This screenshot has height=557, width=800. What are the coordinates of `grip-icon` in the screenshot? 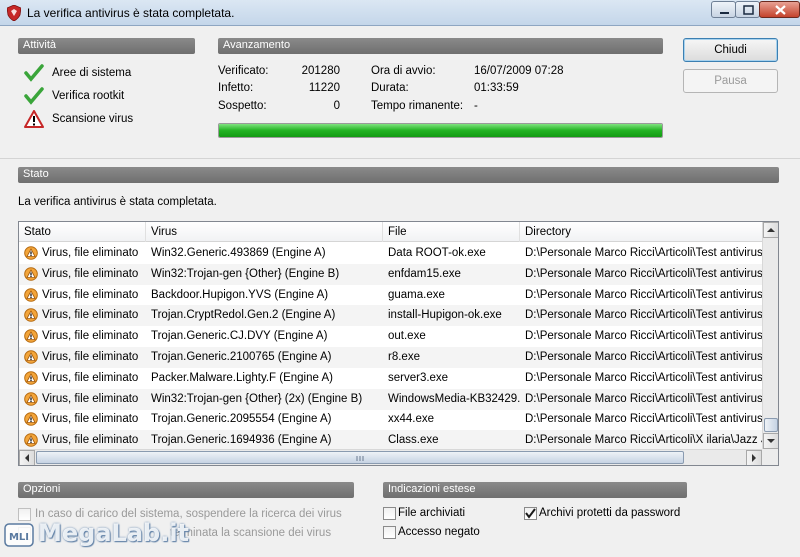 It's located at (360, 458).